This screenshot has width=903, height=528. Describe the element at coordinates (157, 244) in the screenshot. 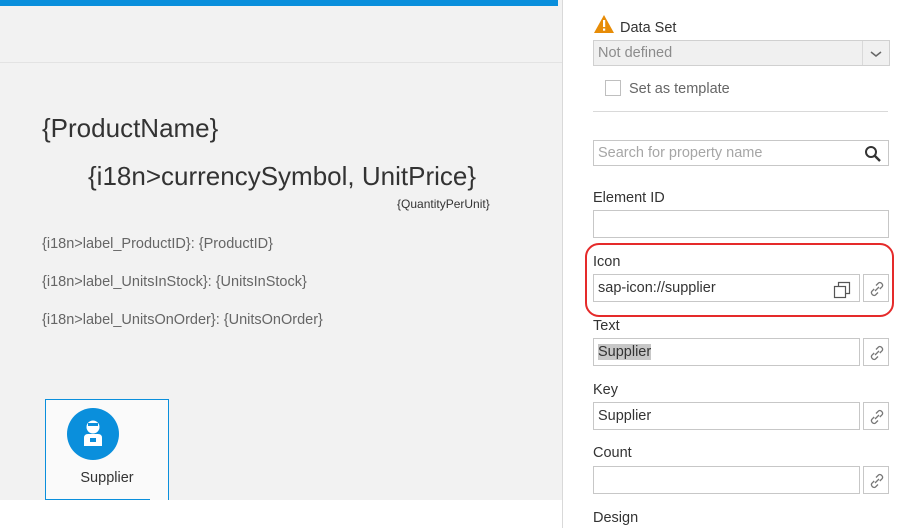

I see `attribute-product-id: {i18n>label_ProductID}: {ProductID}` at that location.